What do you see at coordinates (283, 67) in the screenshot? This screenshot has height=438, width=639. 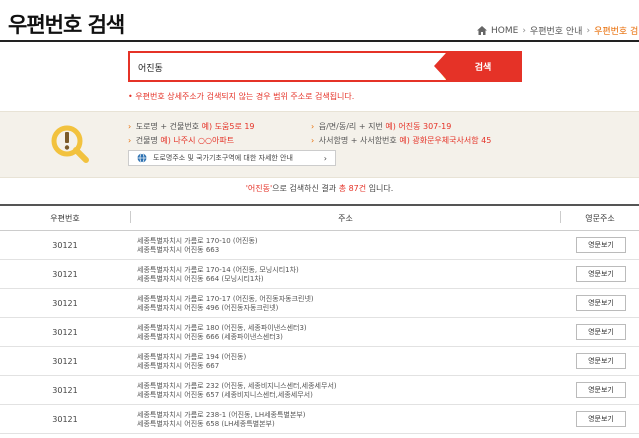 I see `search-input` at bounding box center [283, 67].